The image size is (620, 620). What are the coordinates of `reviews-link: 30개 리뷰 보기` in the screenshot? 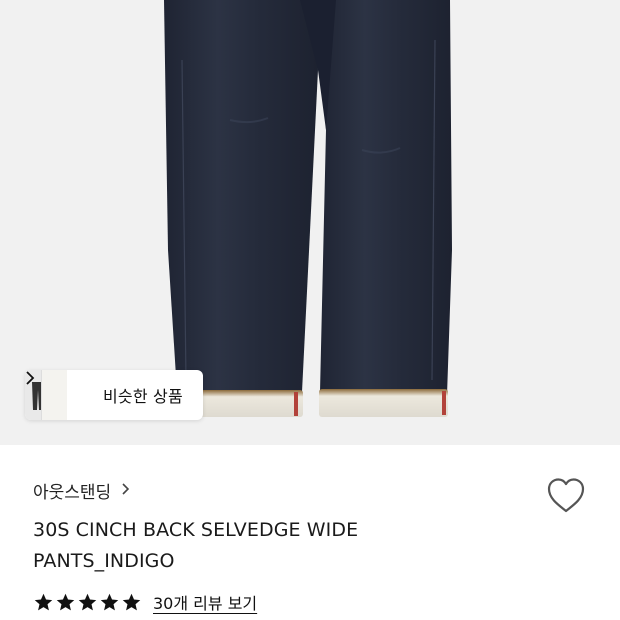 It's located at (205, 602).